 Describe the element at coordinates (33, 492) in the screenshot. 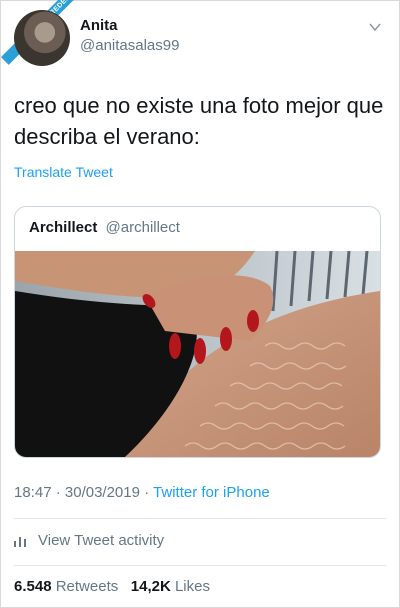

I see `tweet-time: 18:47` at that location.